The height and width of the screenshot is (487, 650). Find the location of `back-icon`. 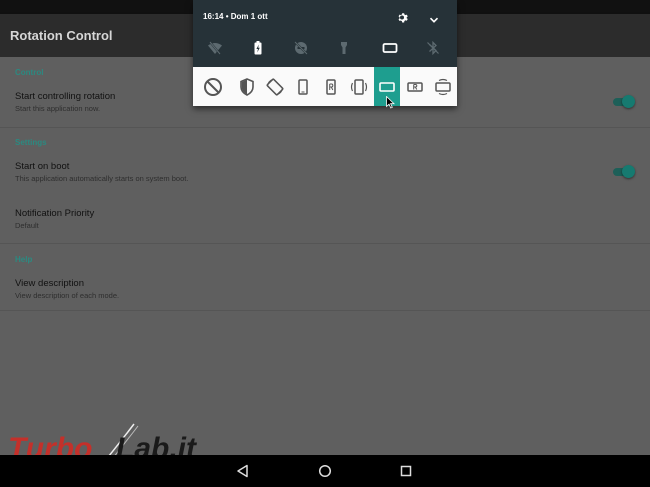

back-icon is located at coordinates (243, 471).